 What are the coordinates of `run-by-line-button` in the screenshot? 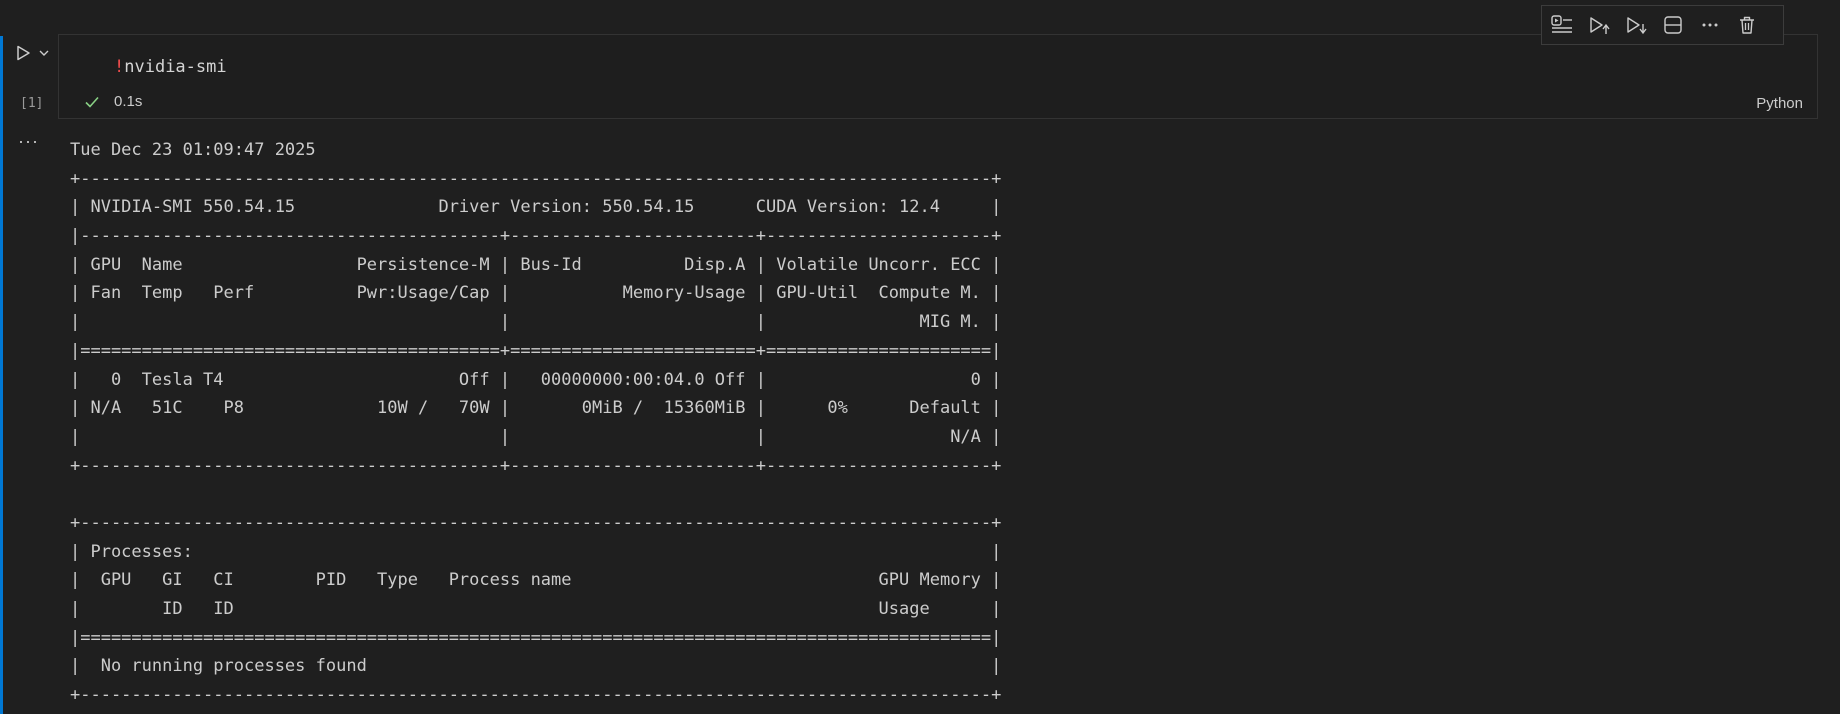 It's located at (1562, 25).